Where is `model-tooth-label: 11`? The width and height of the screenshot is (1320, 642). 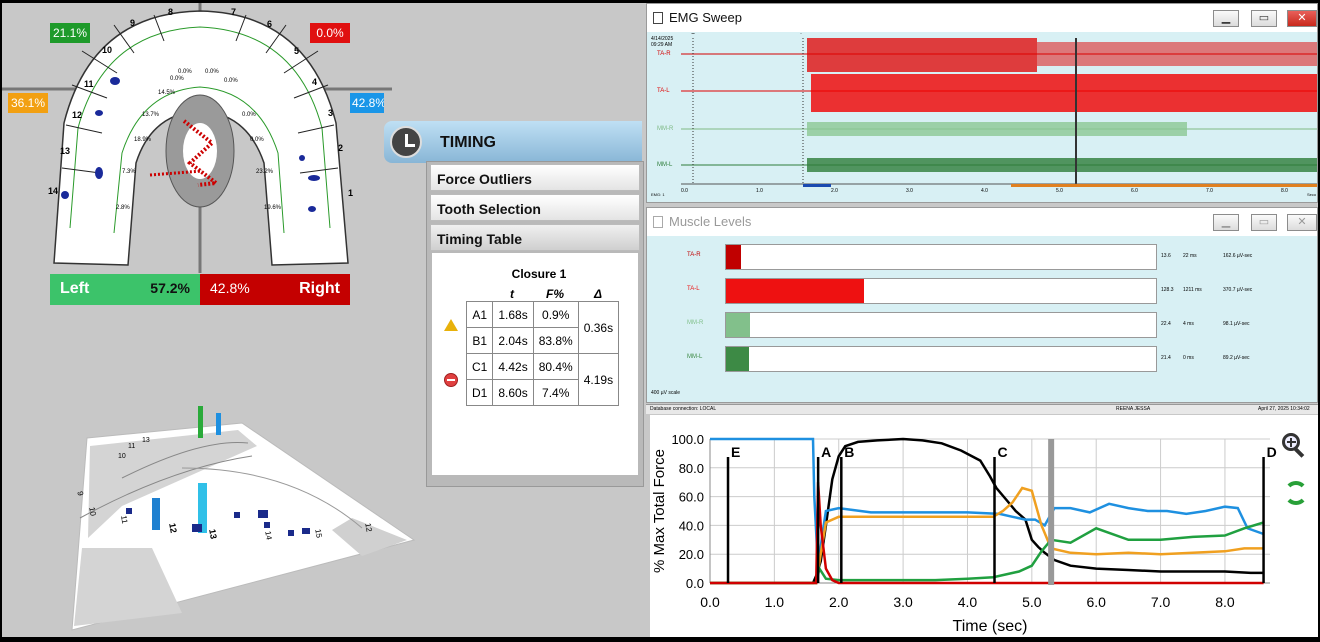 model-tooth-label: 11 is located at coordinates (132, 446).